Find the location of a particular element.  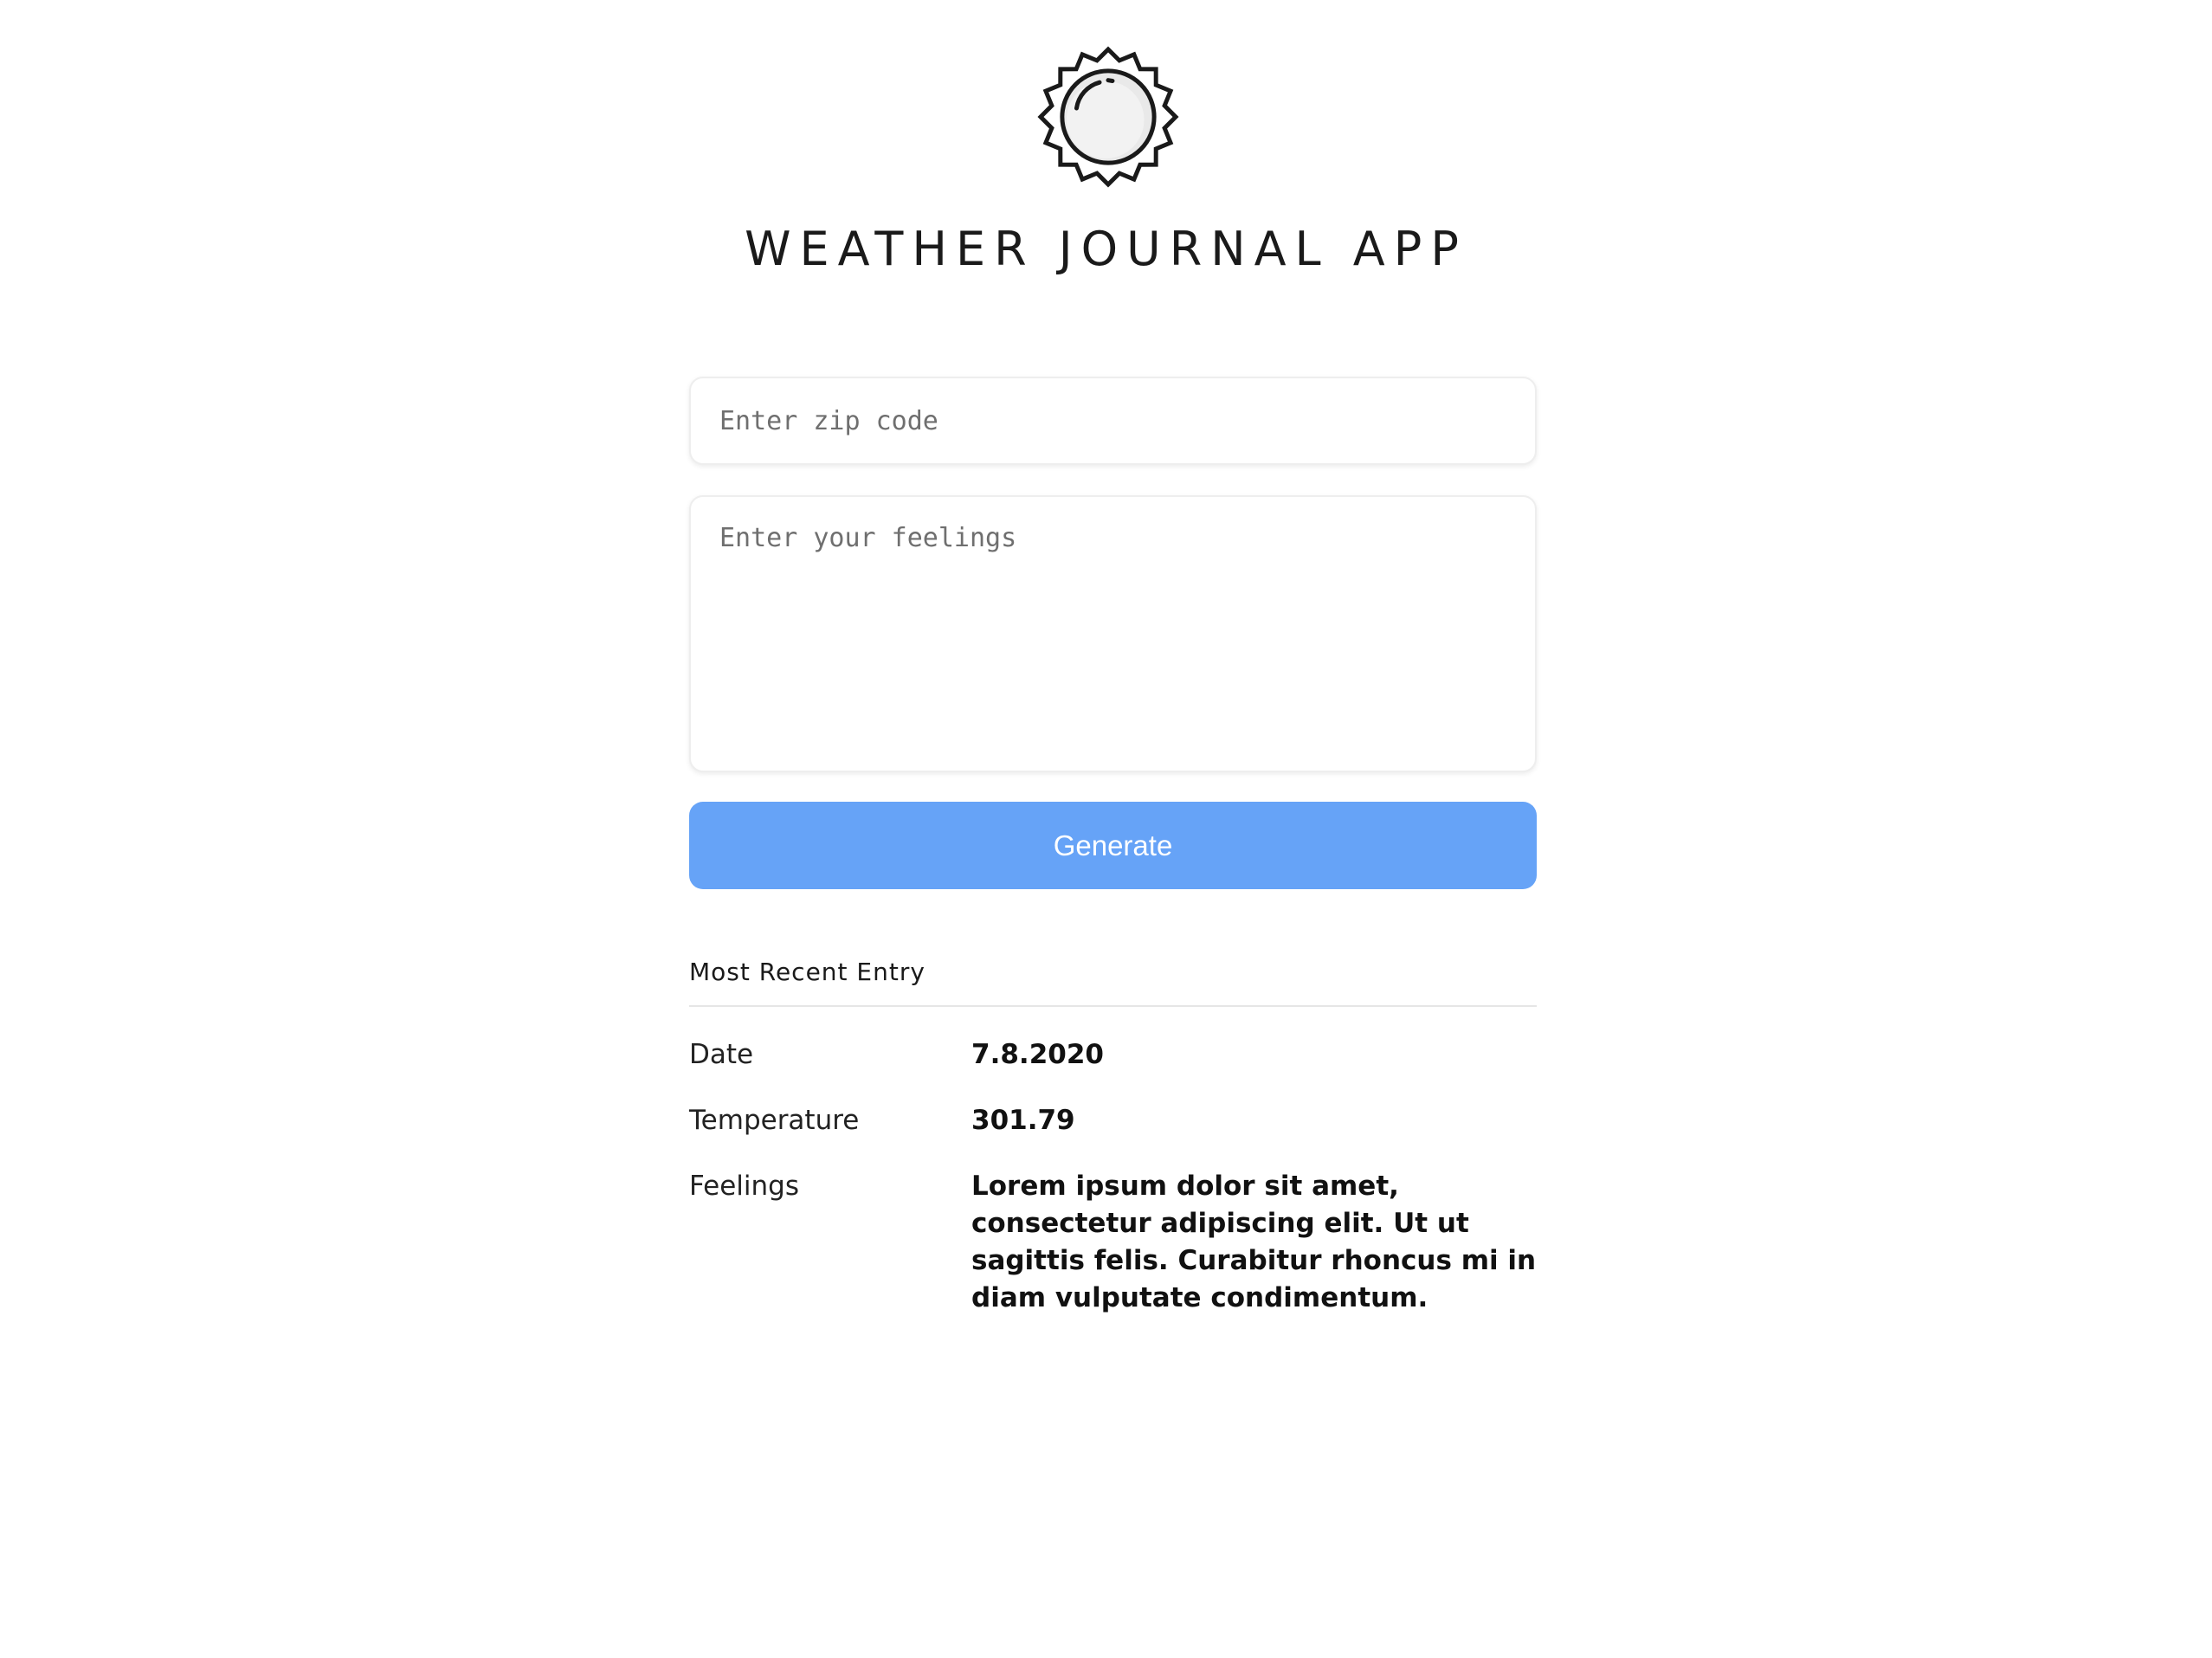

zip-code-input is located at coordinates (1113, 421).